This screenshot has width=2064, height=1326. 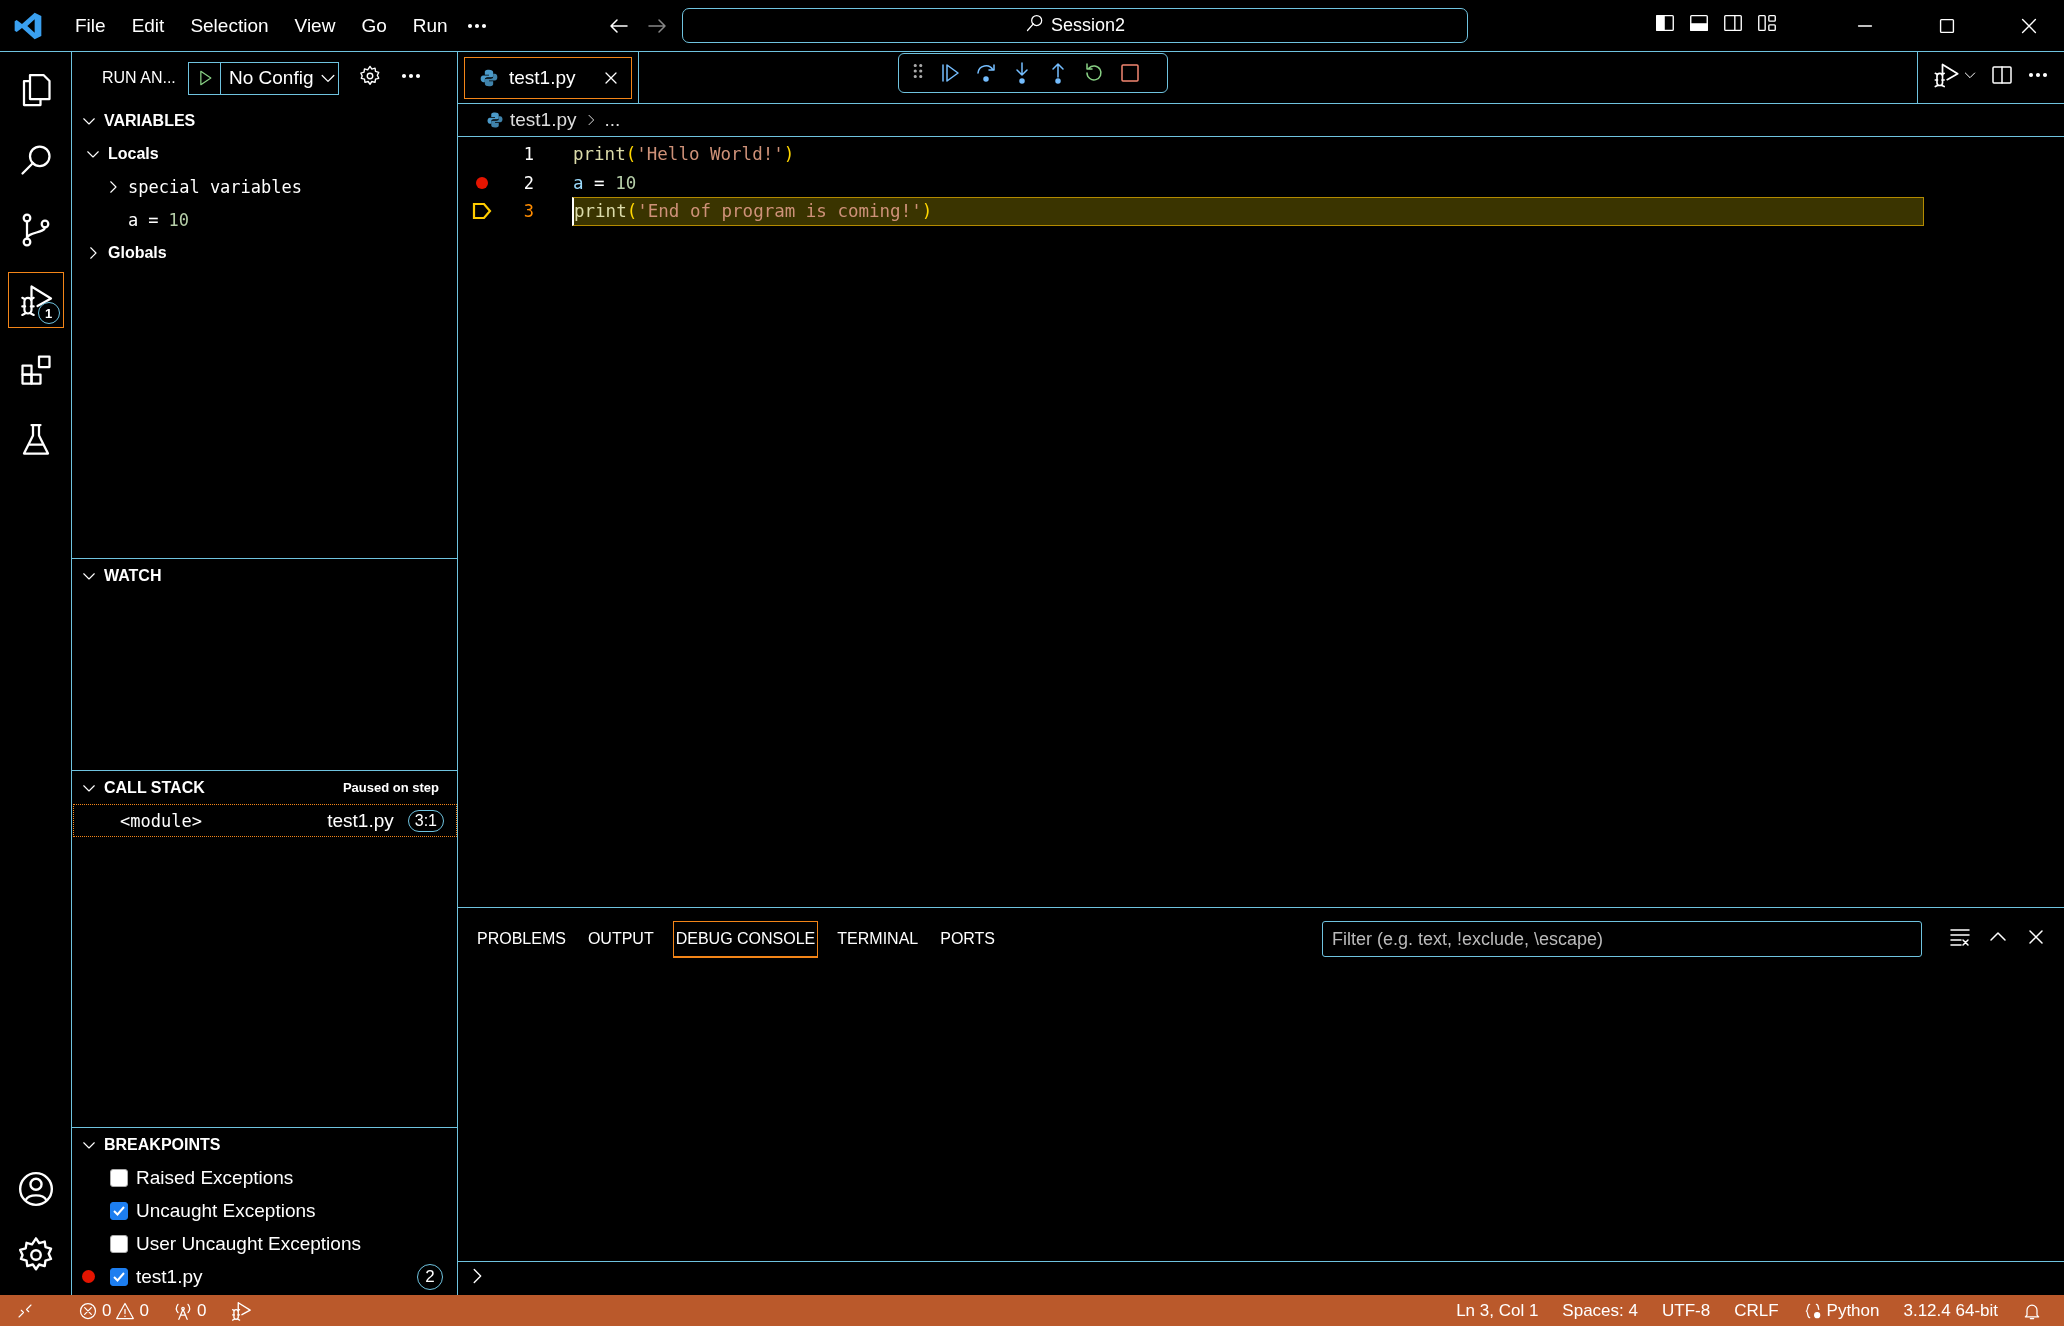 What do you see at coordinates (35, 300) in the screenshot?
I see `activity-bar-item: 1` at bounding box center [35, 300].